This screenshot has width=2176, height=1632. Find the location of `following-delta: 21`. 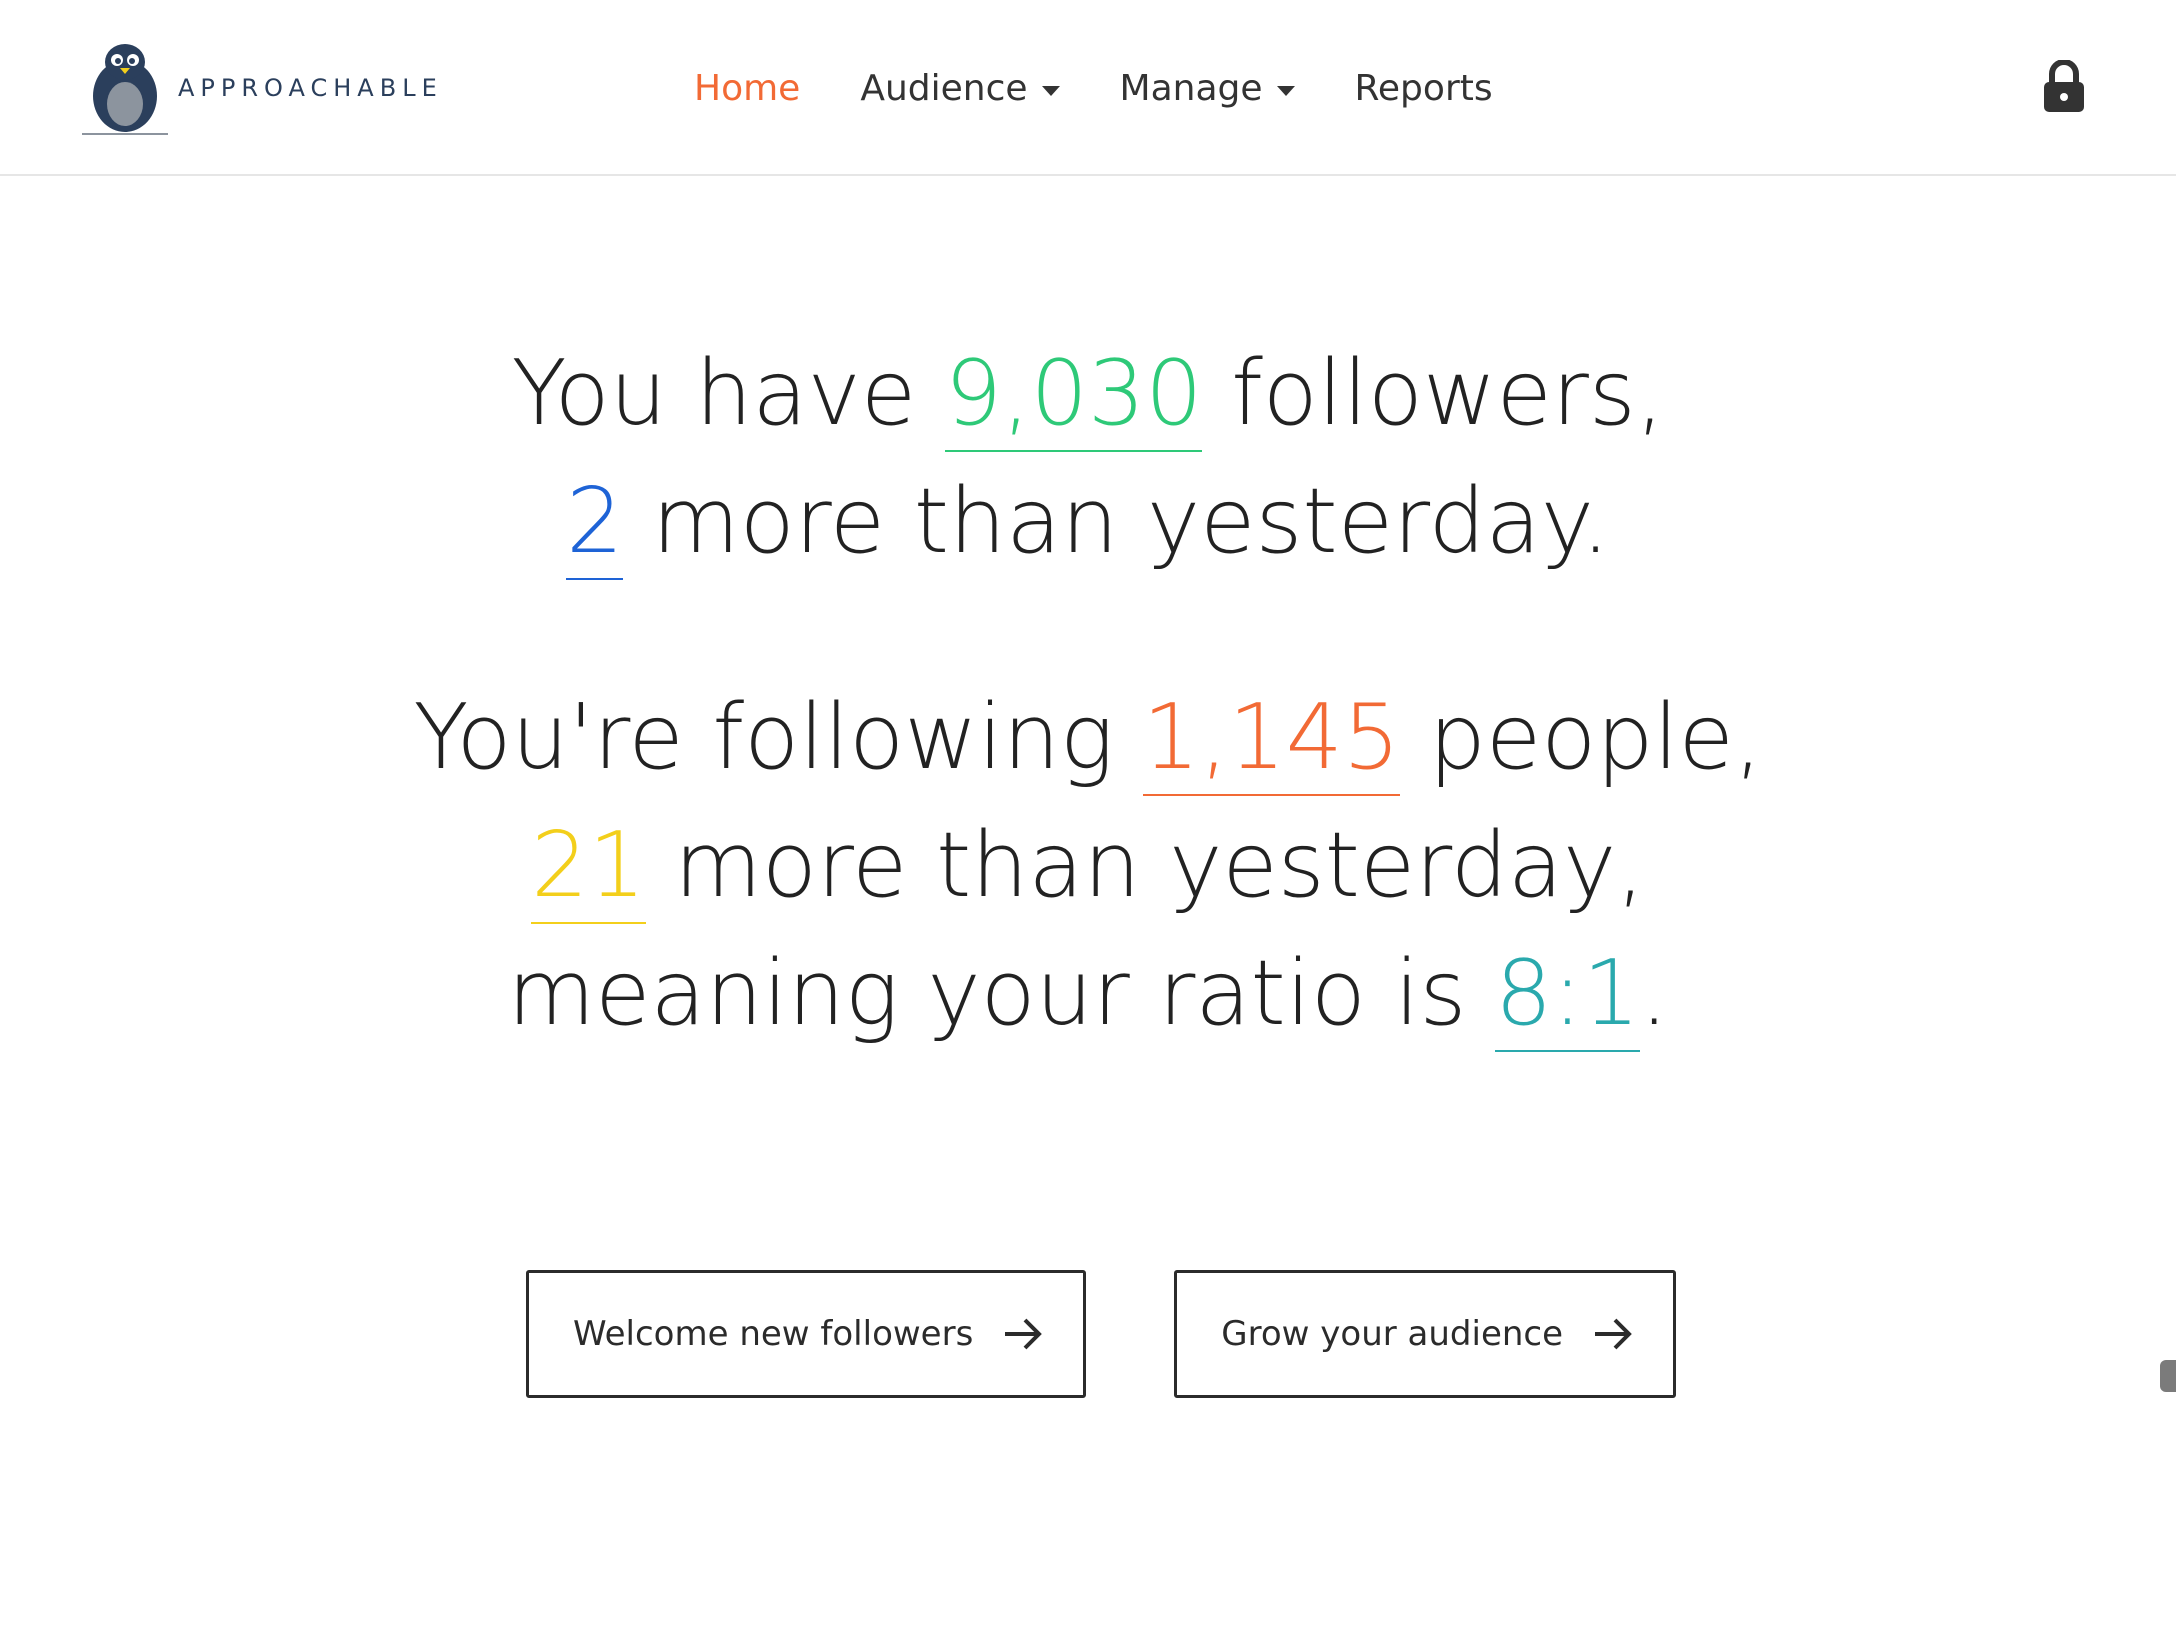

following-delta: 21 is located at coordinates (588, 867).